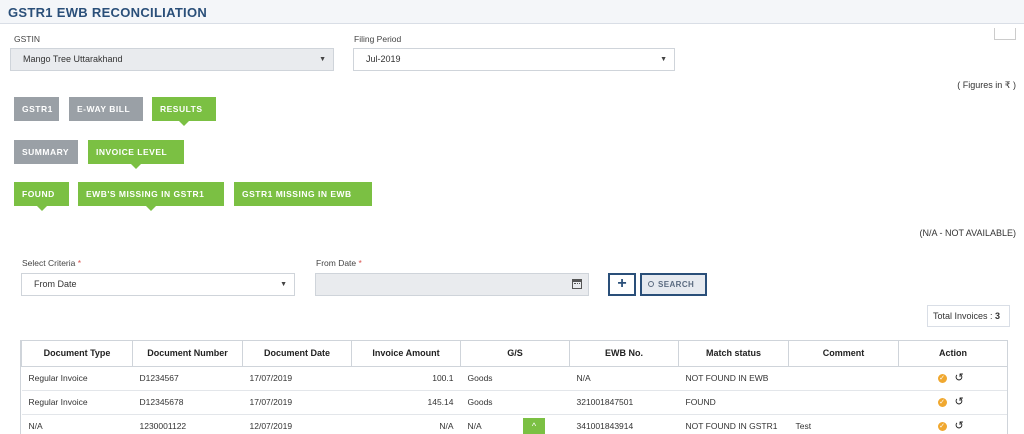 This screenshot has width=1024, height=434. I want to click on scroll-to-top-button: ^, so click(534, 426).